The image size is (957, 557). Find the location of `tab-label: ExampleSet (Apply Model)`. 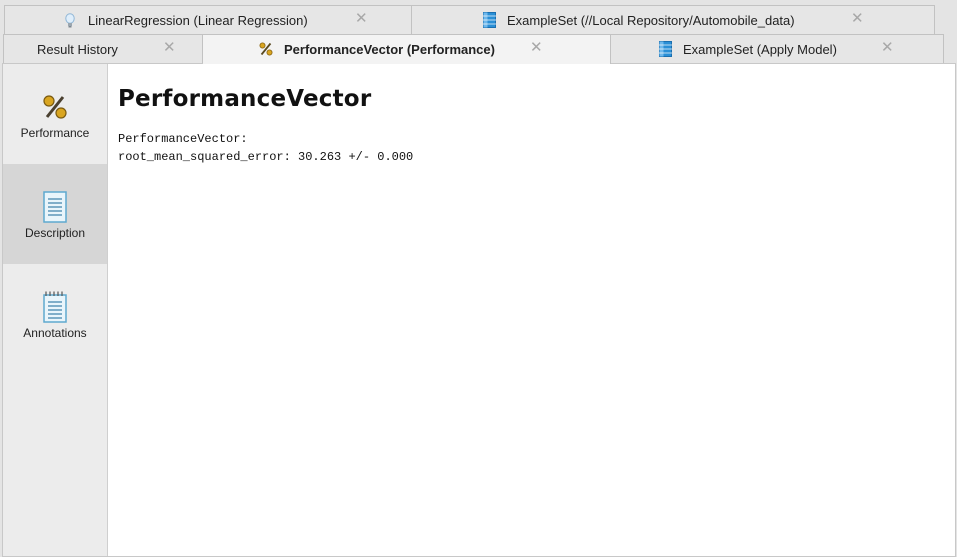

tab-label: ExampleSet (Apply Model) is located at coordinates (760, 49).